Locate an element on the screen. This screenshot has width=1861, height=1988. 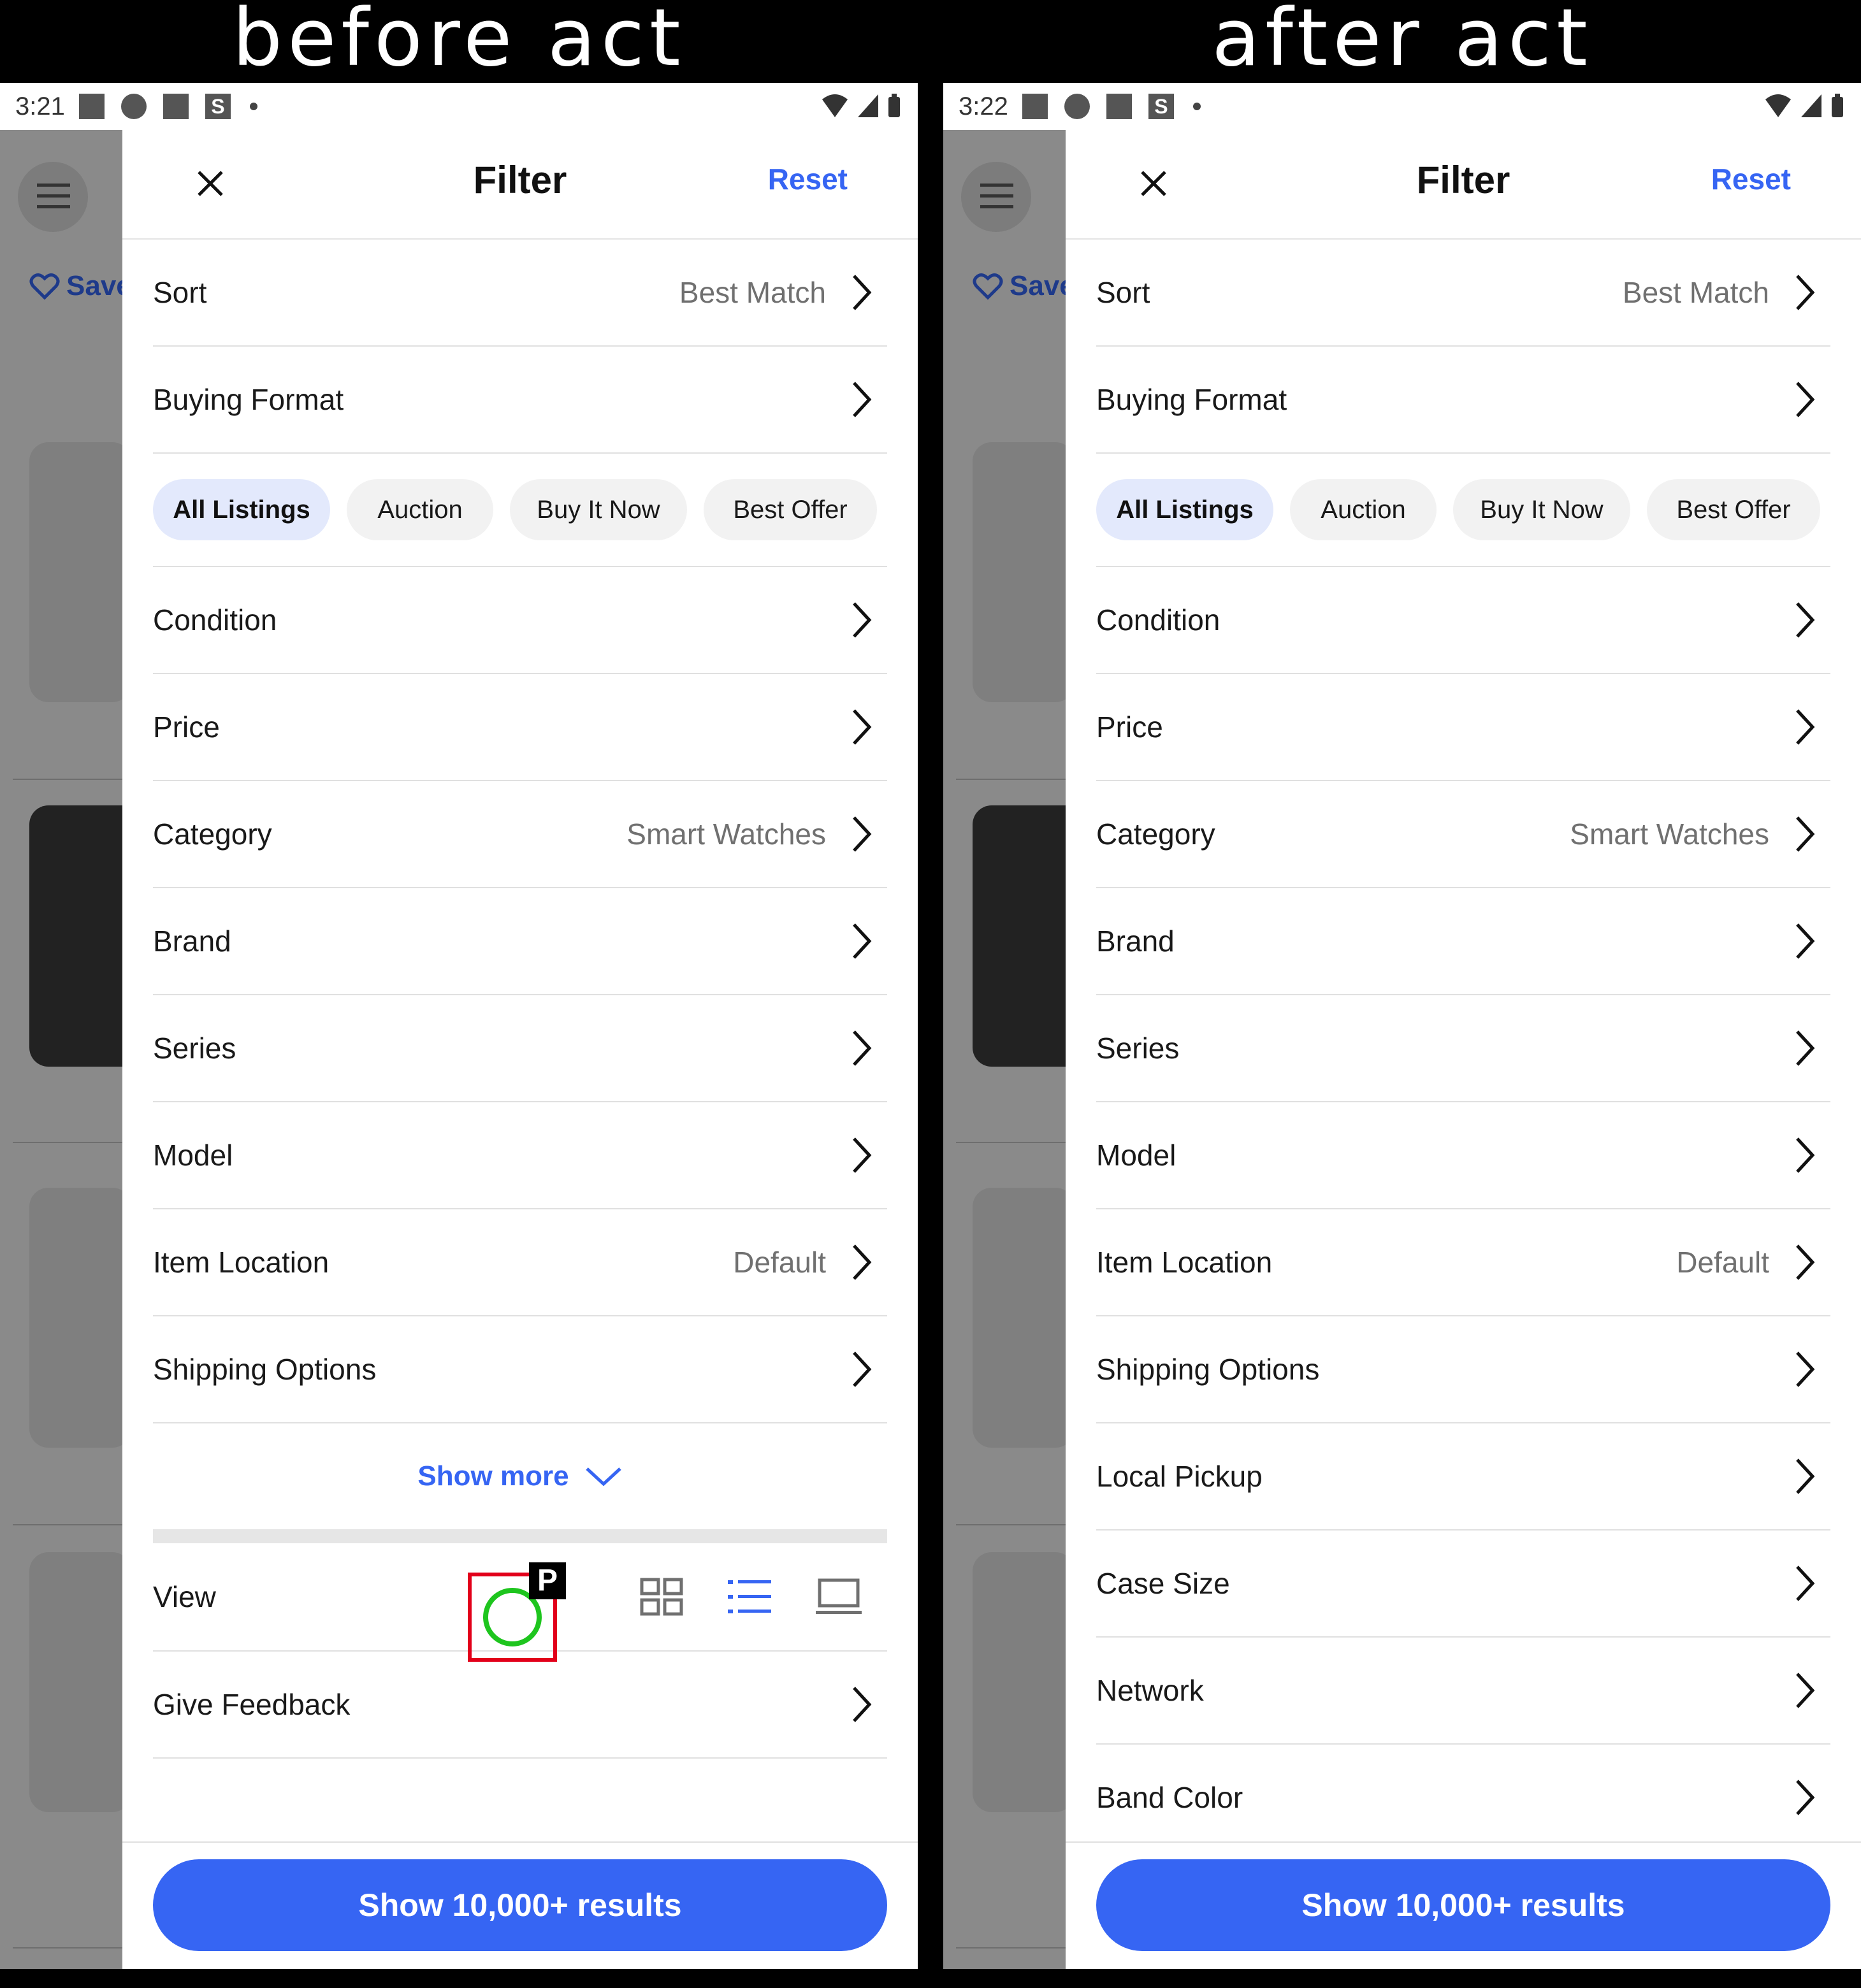
show-more-button: Show more is located at coordinates (520, 1476).